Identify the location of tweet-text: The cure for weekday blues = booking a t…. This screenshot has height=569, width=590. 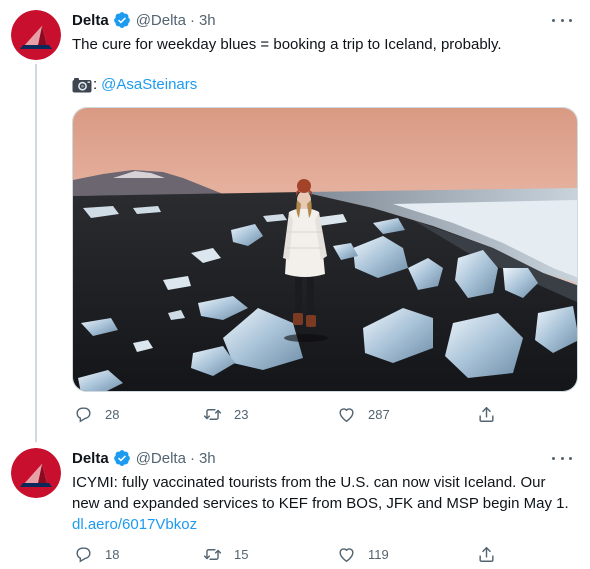
(287, 44).